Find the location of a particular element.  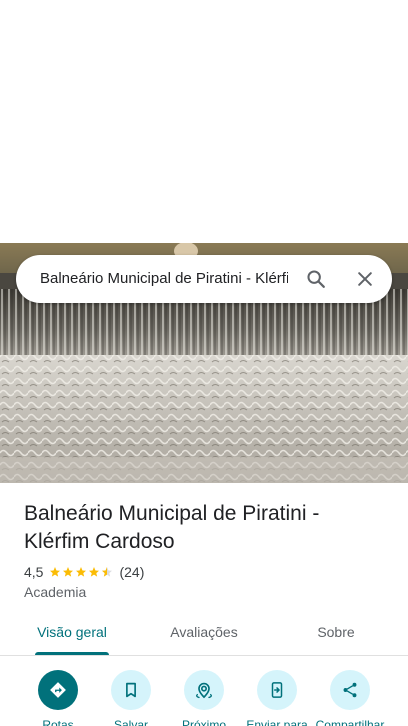

share-button: Compartilhar is located at coordinates (350, 697).